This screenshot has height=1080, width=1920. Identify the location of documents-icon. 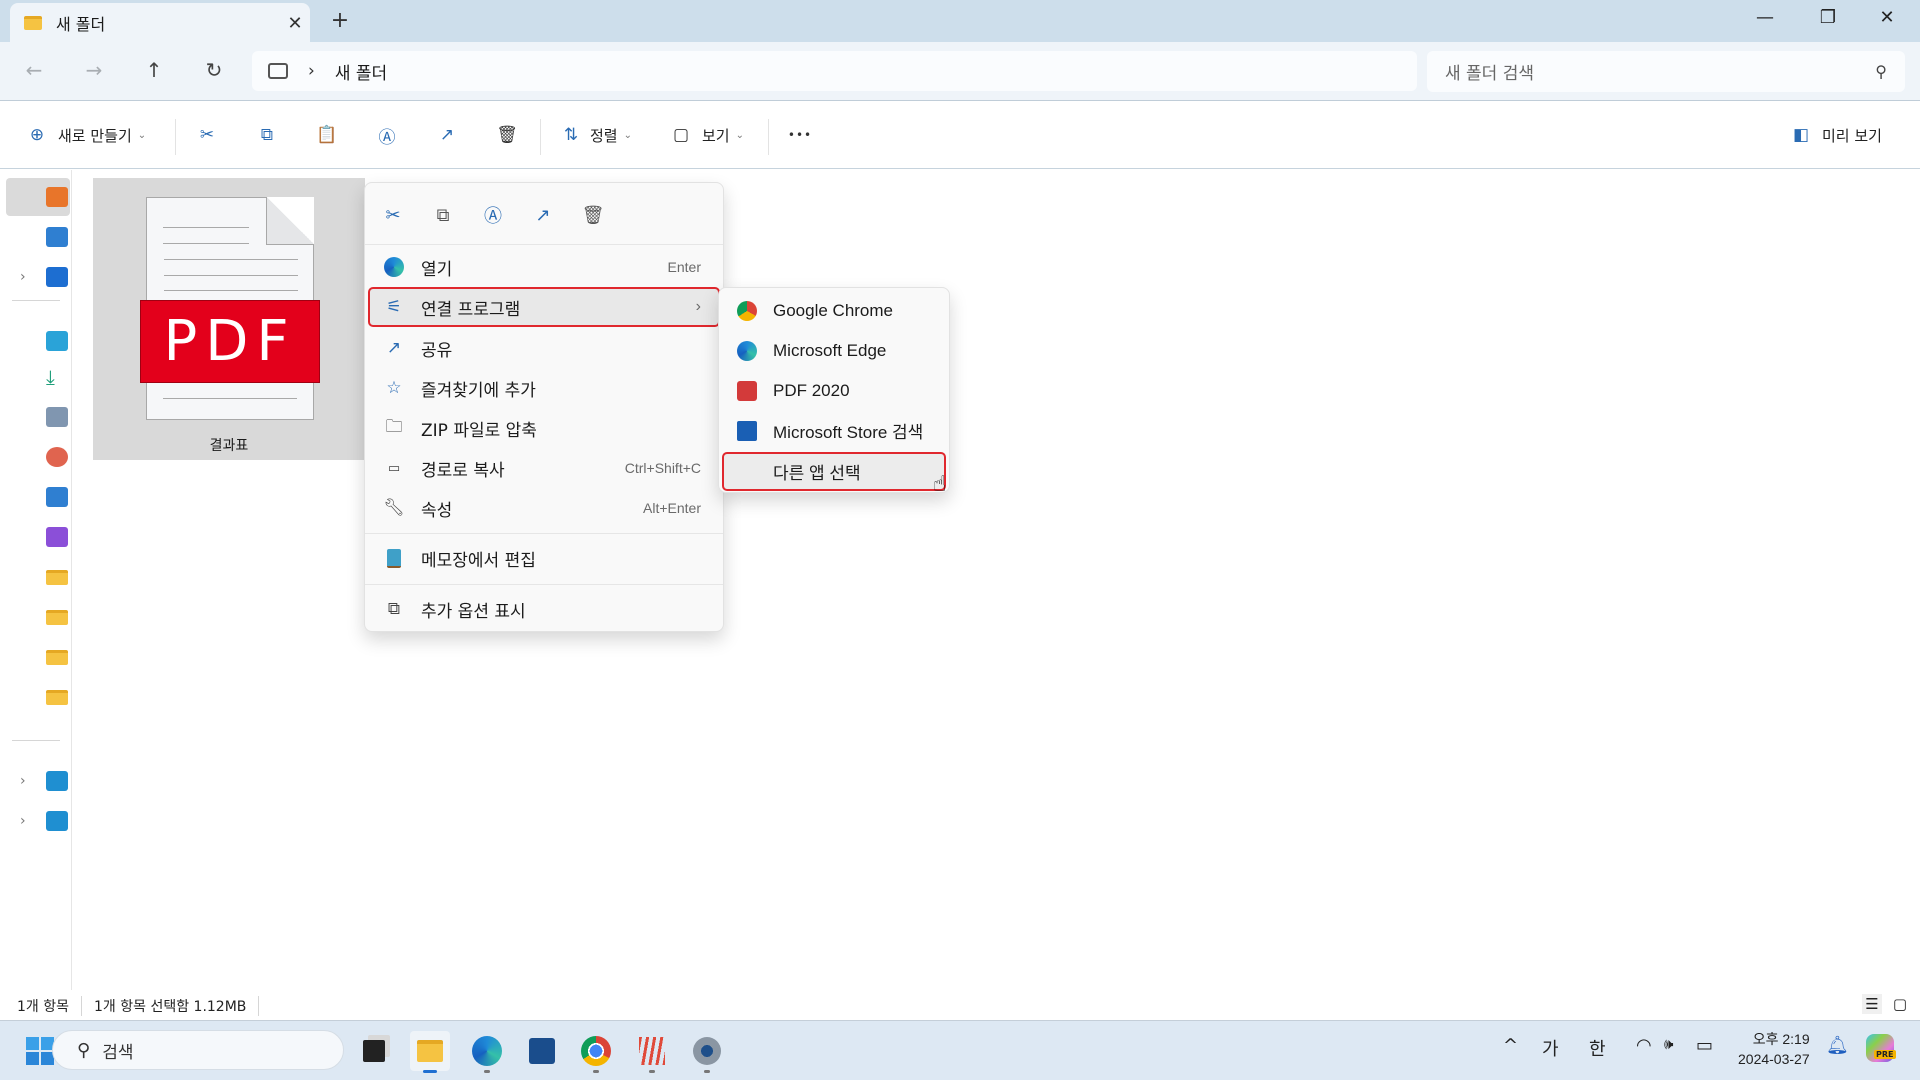
(57, 417).